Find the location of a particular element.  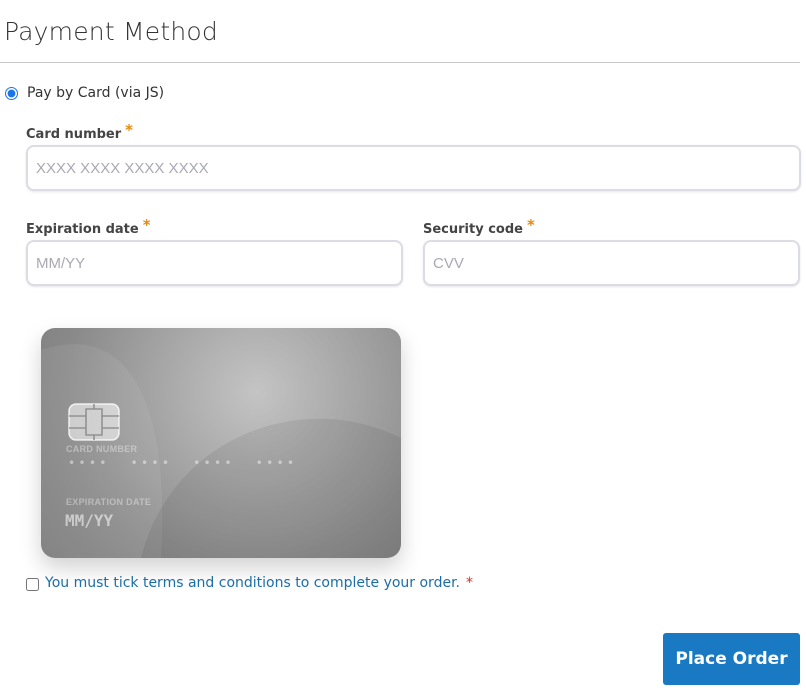

terms-checkbox is located at coordinates (32, 584).